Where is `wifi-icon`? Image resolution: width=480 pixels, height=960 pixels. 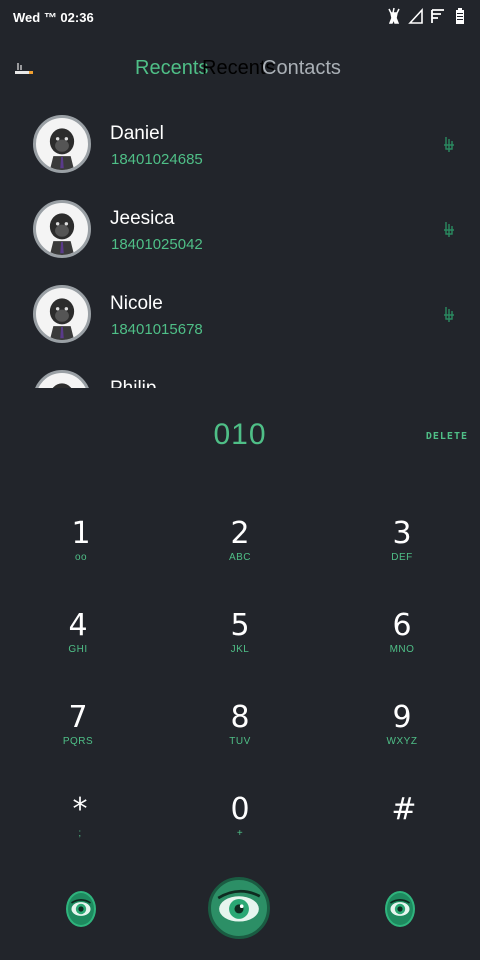 wifi-icon is located at coordinates (438, 16).